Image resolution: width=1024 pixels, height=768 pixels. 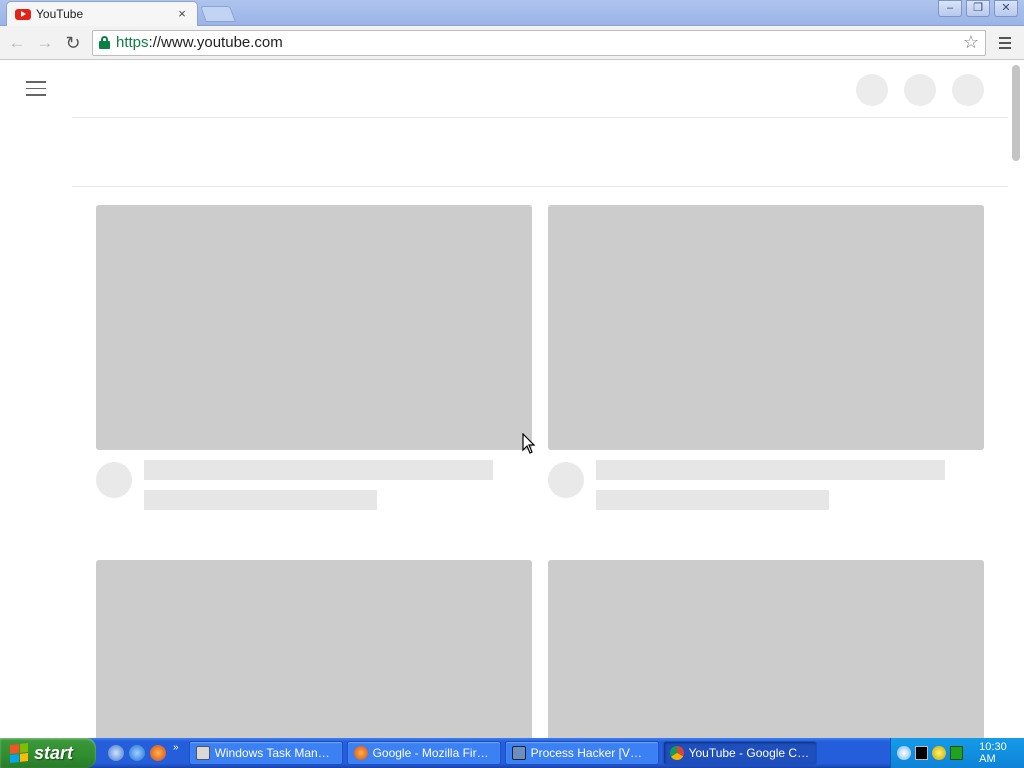 I want to click on tab-close-icon: ×, so click(x=182, y=14).